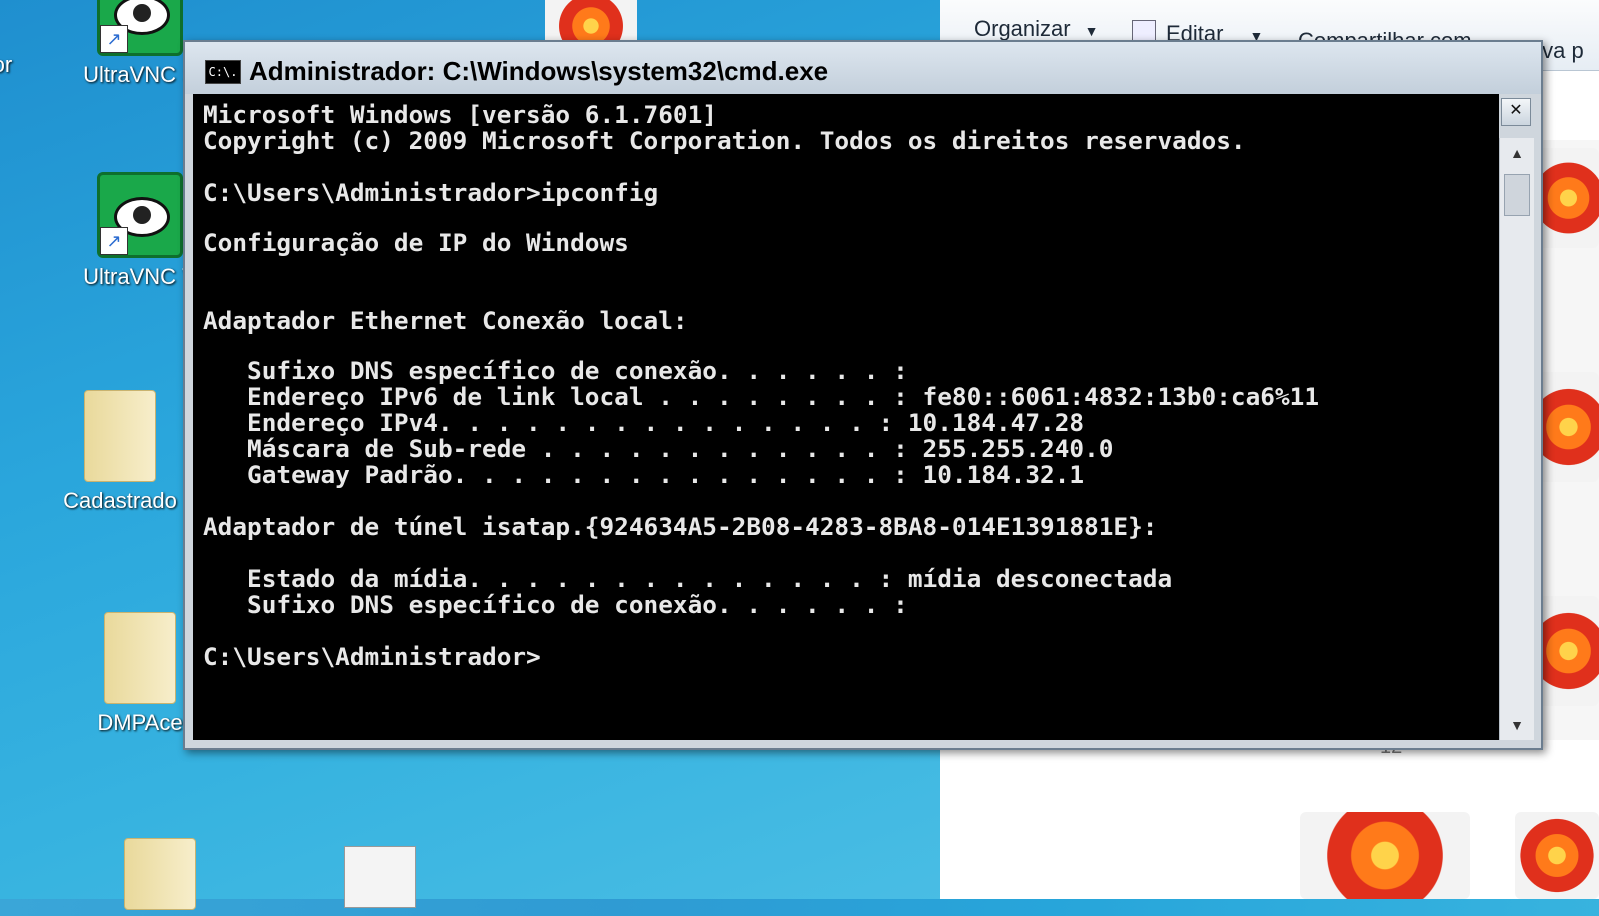 The image size is (1599, 916). What do you see at coordinates (380, 880) in the screenshot?
I see `desktop-icon-document-bottom` at bounding box center [380, 880].